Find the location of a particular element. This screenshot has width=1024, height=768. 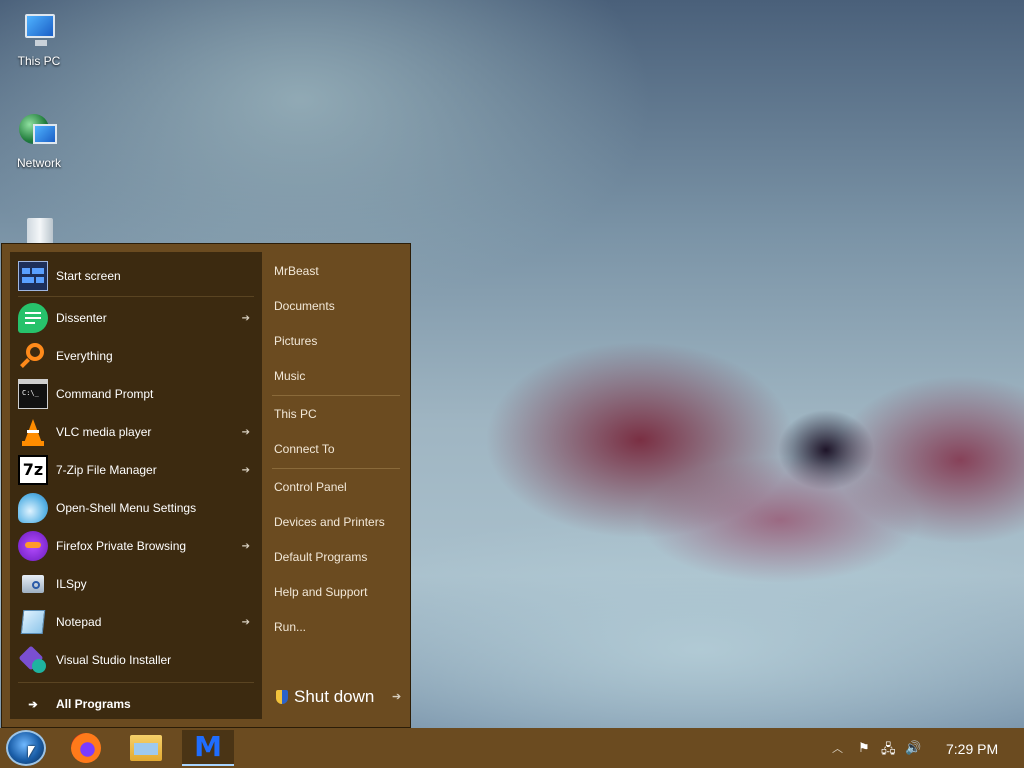

shutdown-button: Shut down is located at coordinates (325, 697).